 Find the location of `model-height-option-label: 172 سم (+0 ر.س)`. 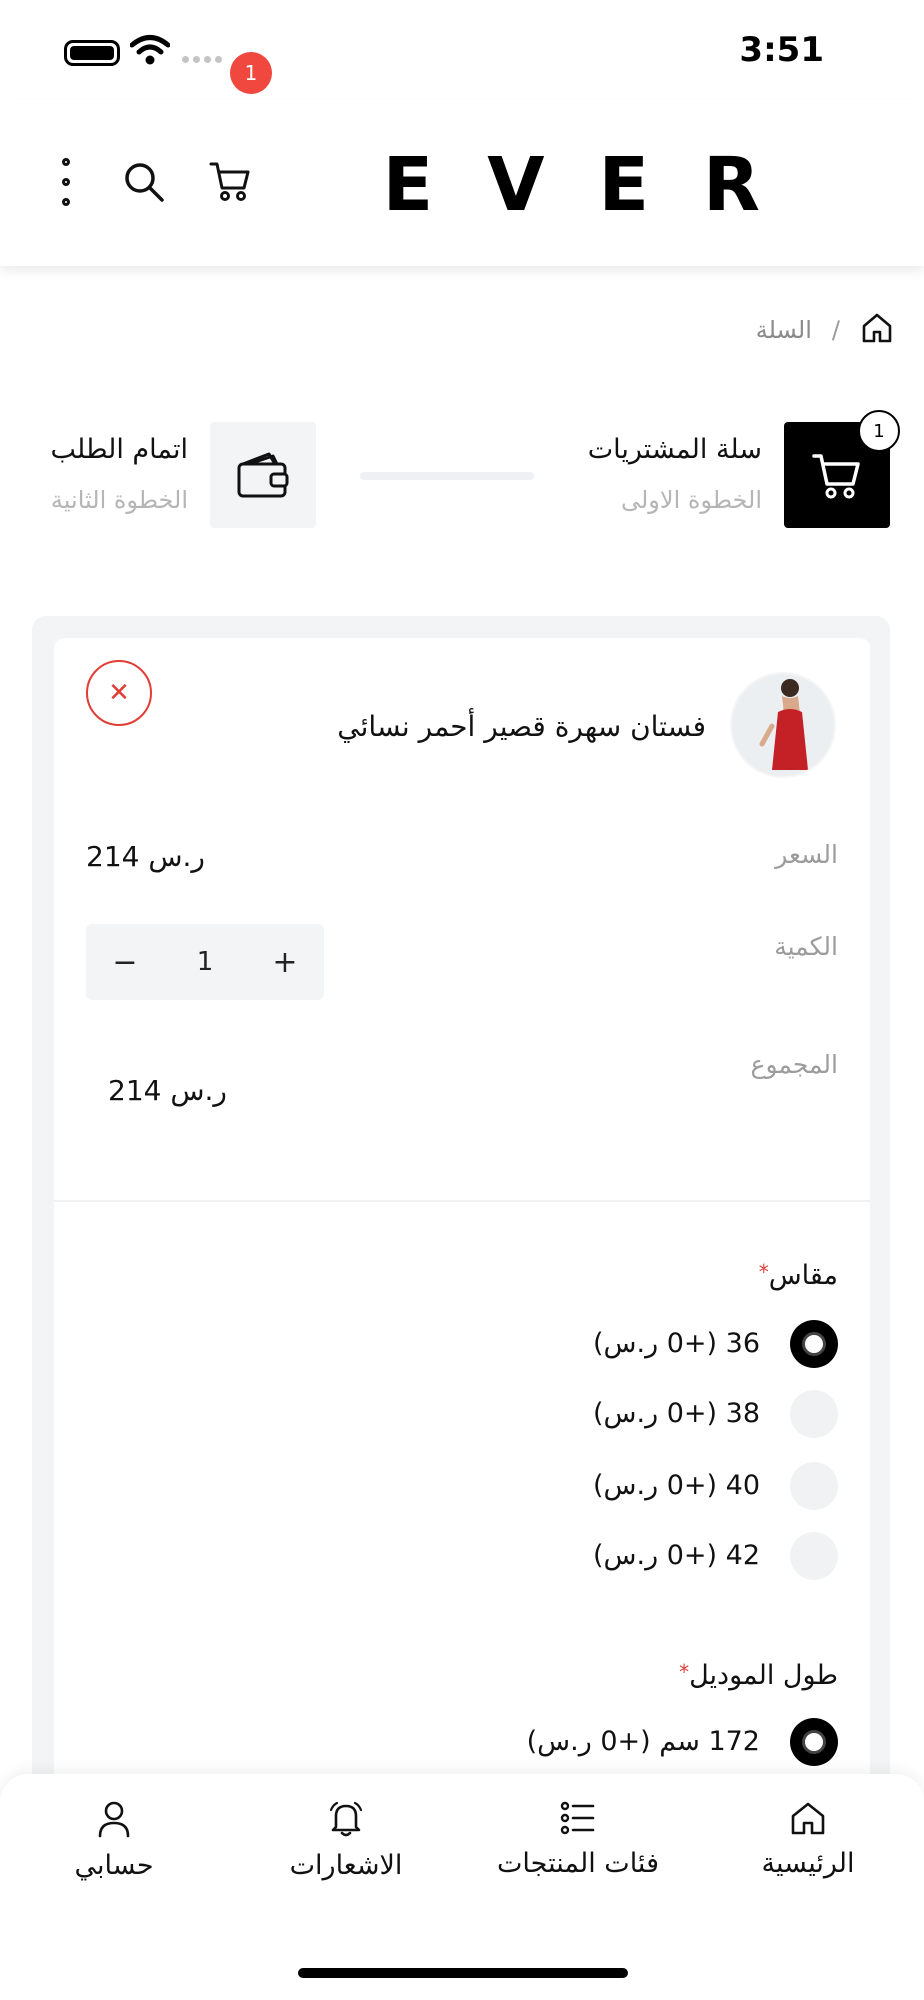

model-height-option-label: 172 سم (+0 ر.س) is located at coordinates (643, 1741).